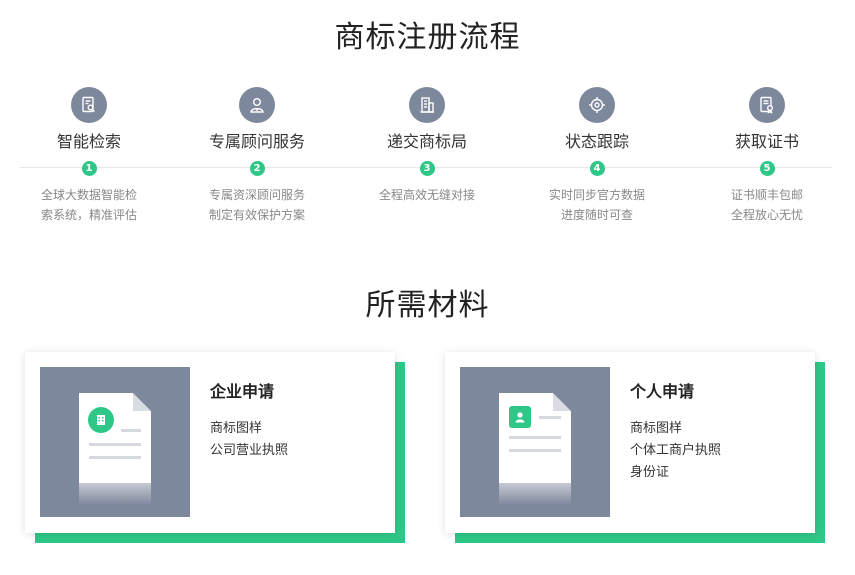 The image size is (855, 575). What do you see at coordinates (766, 195) in the screenshot?
I see `step-desc-line: 证书顺丰包邮` at bounding box center [766, 195].